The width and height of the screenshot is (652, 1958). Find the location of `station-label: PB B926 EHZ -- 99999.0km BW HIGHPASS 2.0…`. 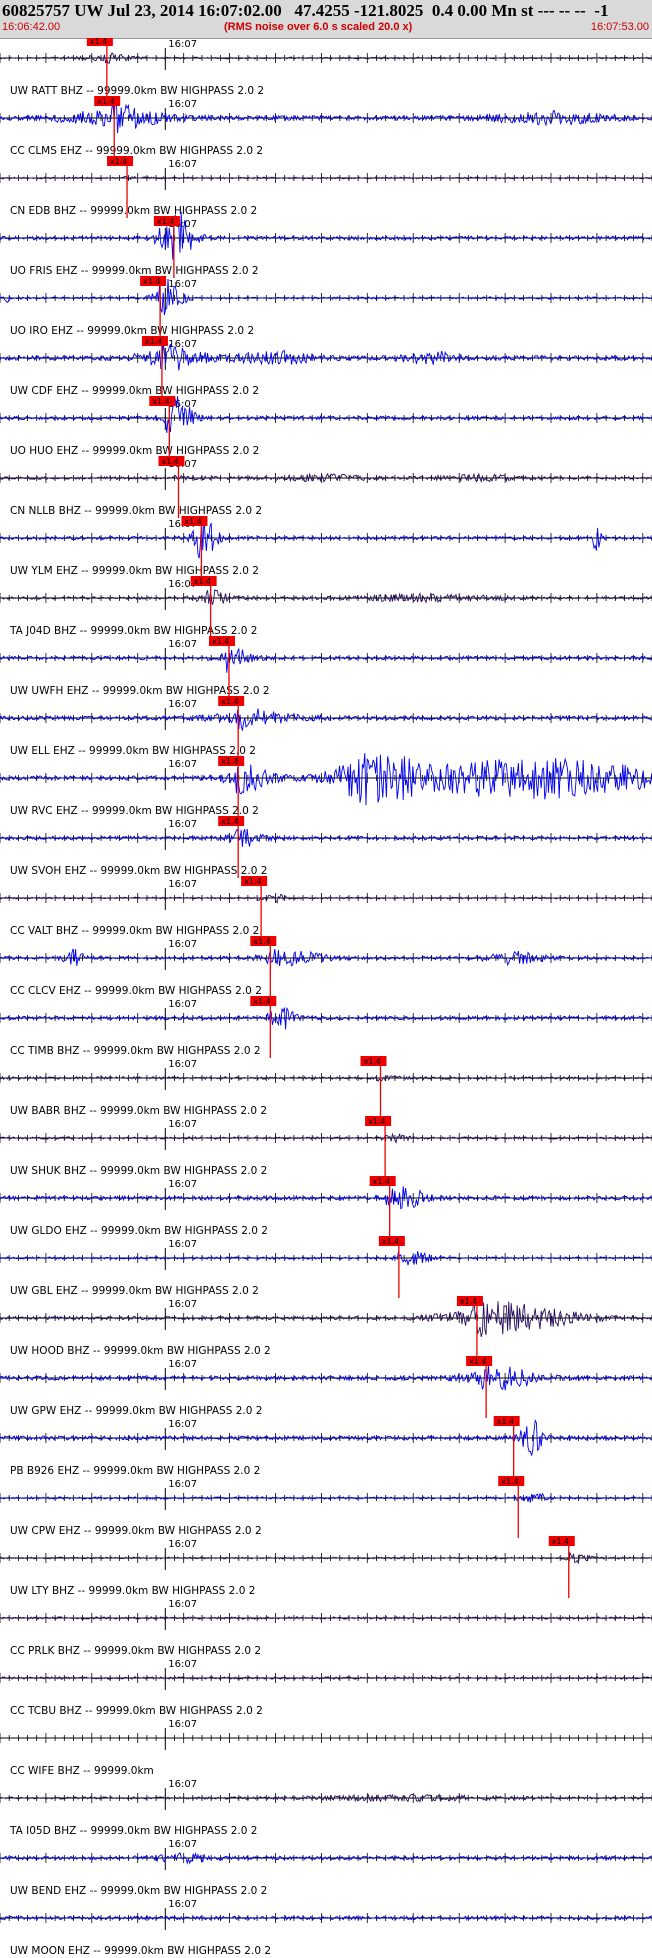

station-label: PB B926 EHZ -- 99999.0km BW HIGHPASS 2.0… is located at coordinates (135, 1471).